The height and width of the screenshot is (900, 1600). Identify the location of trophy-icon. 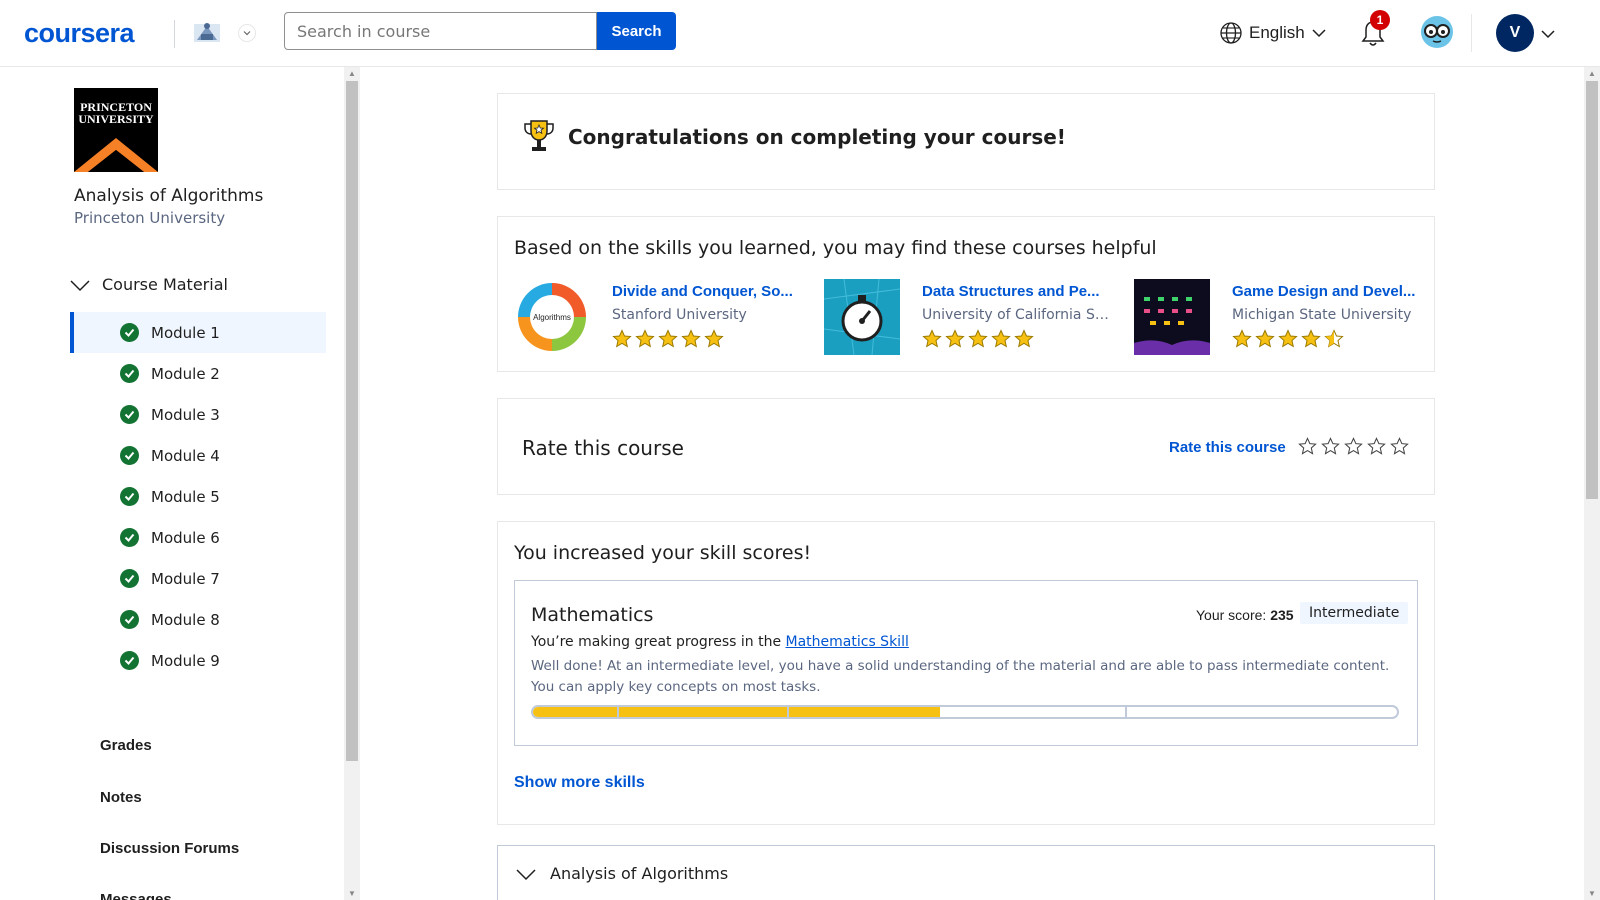
(539, 135).